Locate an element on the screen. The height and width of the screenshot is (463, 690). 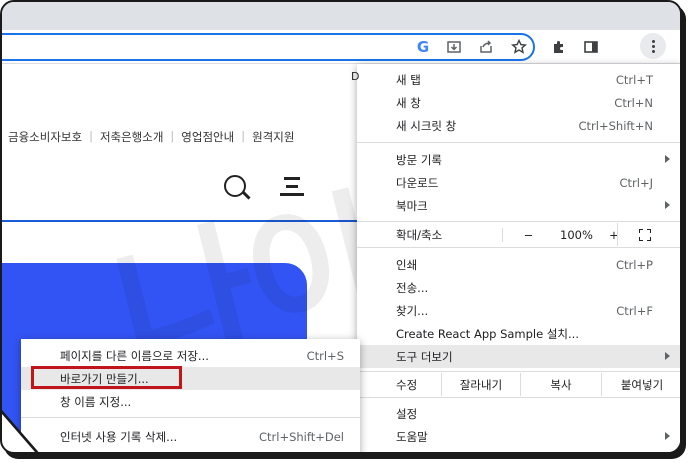
bookmark-star-icon is located at coordinates (519, 47).